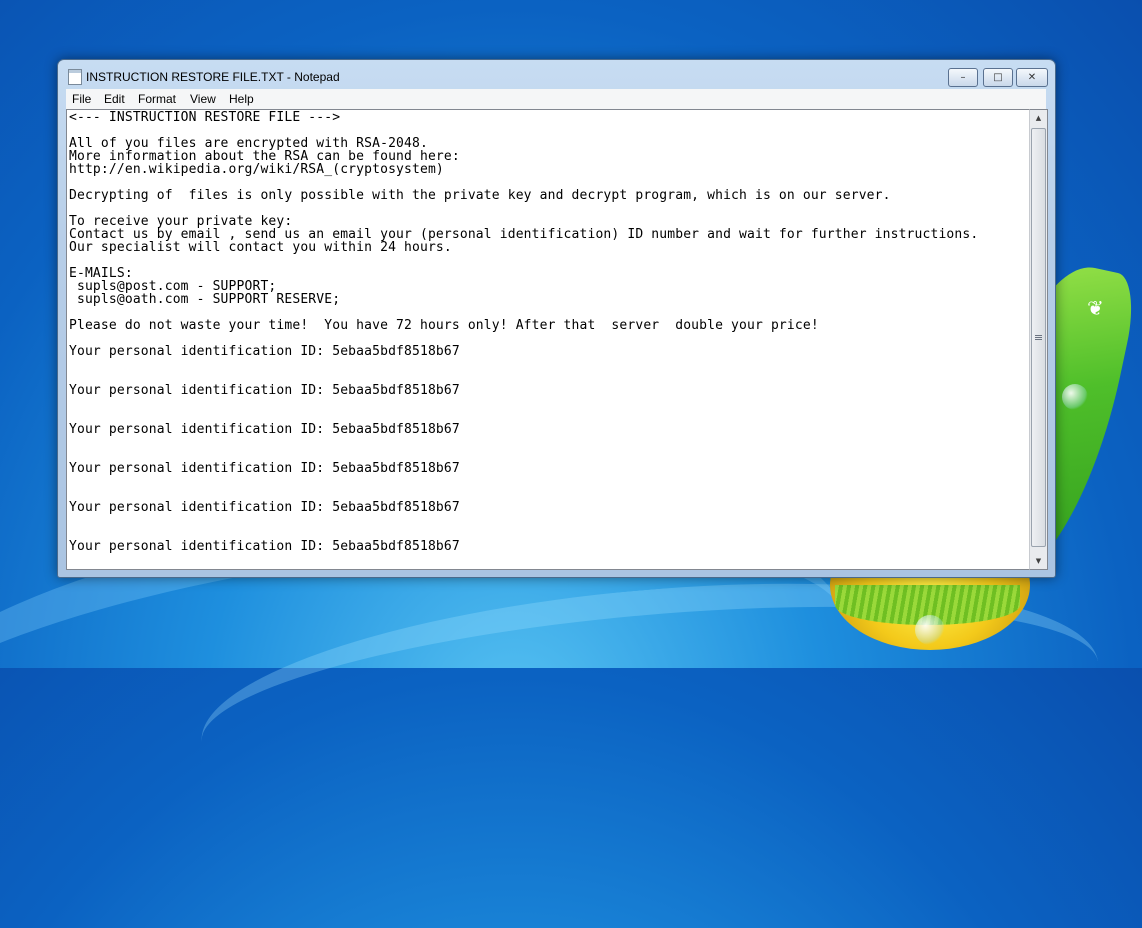  Describe the element at coordinates (556, 99) in the screenshot. I see `menu-bar: File Edit Format View Help` at that location.